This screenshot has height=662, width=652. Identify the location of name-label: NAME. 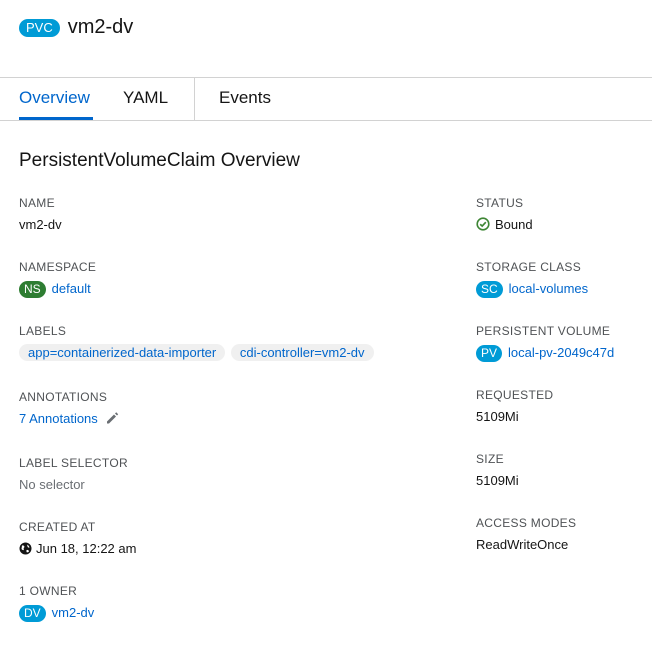
(37, 203).